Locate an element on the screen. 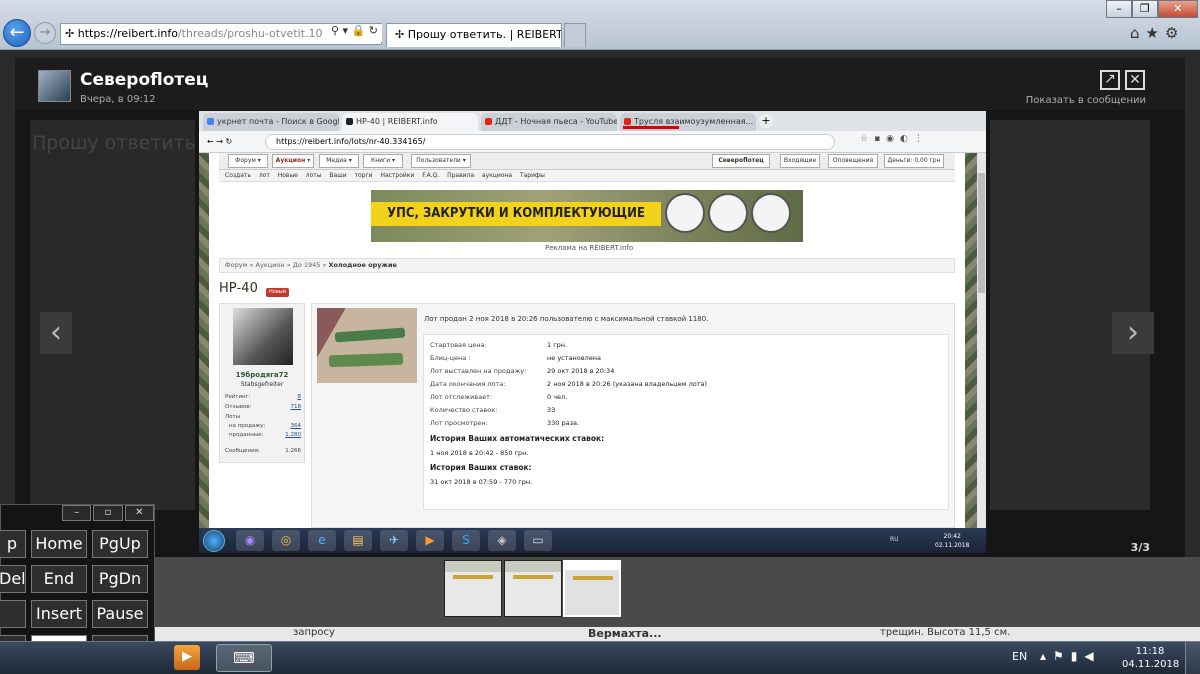 Image resolution: width=1200 pixels, height=674 pixels. search-icon: ⚲ is located at coordinates (335, 30).